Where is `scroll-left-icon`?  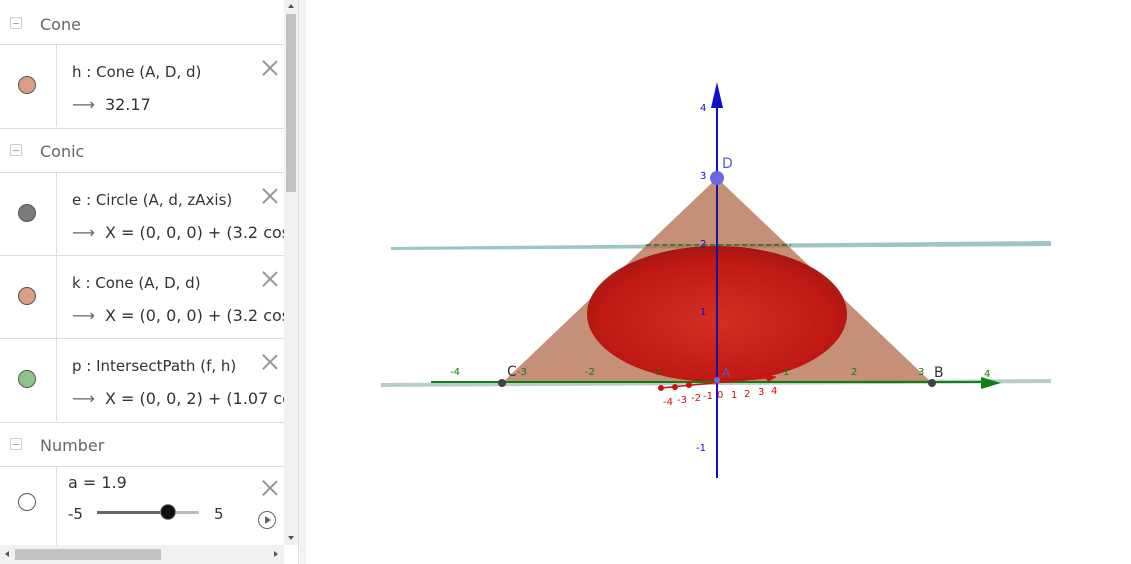 scroll-left-icon is located at coordinates (7, 554).